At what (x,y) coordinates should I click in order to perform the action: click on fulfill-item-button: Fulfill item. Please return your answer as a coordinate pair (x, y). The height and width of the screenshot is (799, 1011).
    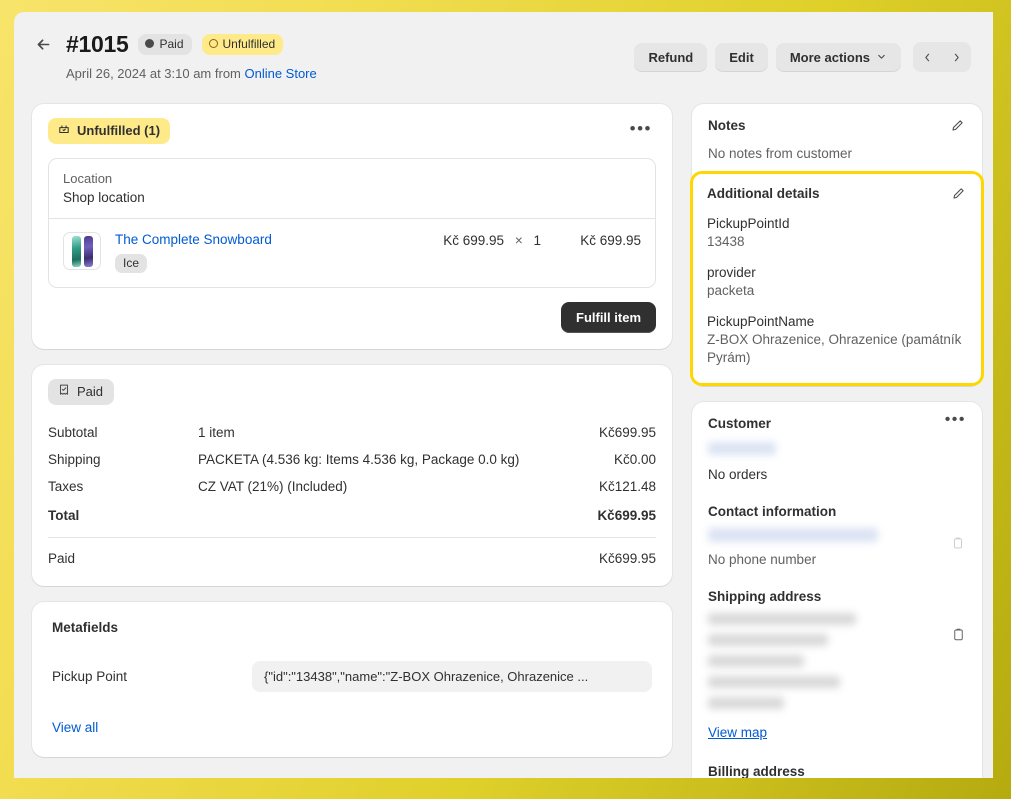
    Looking at the image, I should click on (608, 317).